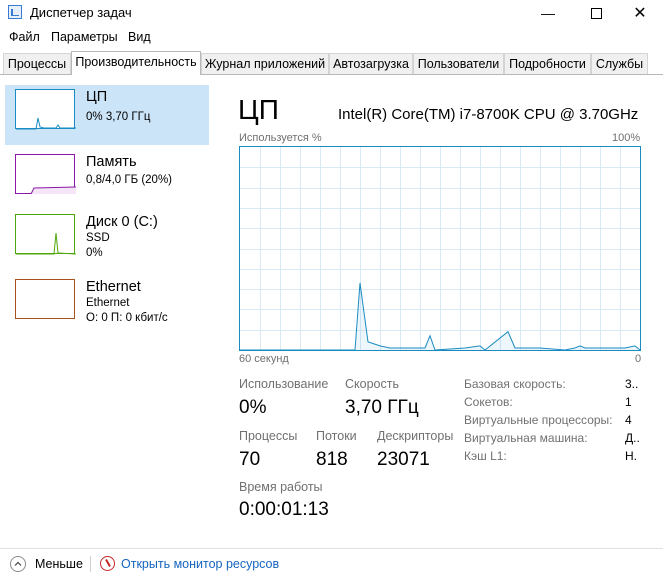 This screenshot has width=663, height=586. Describe the element at coordinates (107, 563) in the screenshot. I see `resource-monitor-icon` at that location.